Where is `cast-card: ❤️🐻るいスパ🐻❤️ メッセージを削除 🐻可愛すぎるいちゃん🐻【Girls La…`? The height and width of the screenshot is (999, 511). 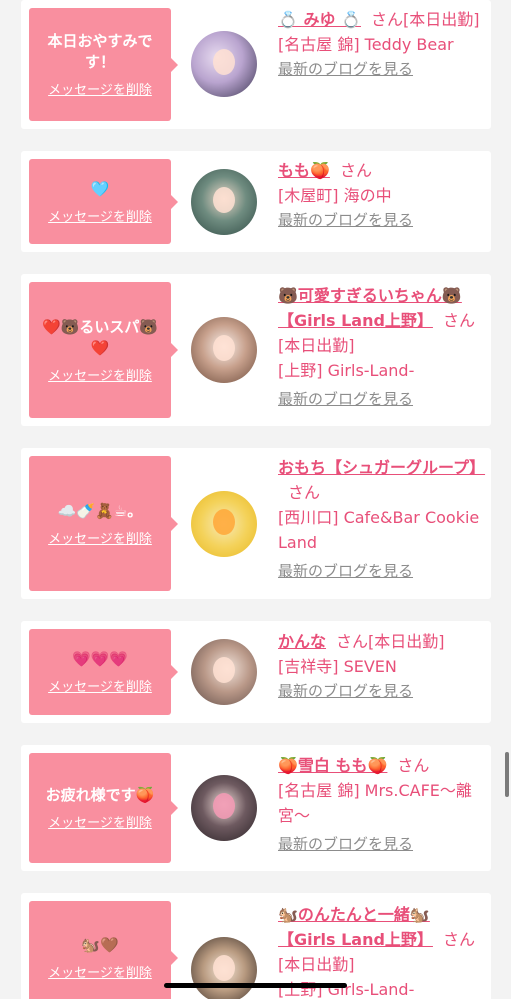
cast-card: ❤️🐻るいスパ🐻❤️ メッセージを削除 🐻可愛すぎるいちゃん🐻【Girls La… is located at coordinates (256, 350).